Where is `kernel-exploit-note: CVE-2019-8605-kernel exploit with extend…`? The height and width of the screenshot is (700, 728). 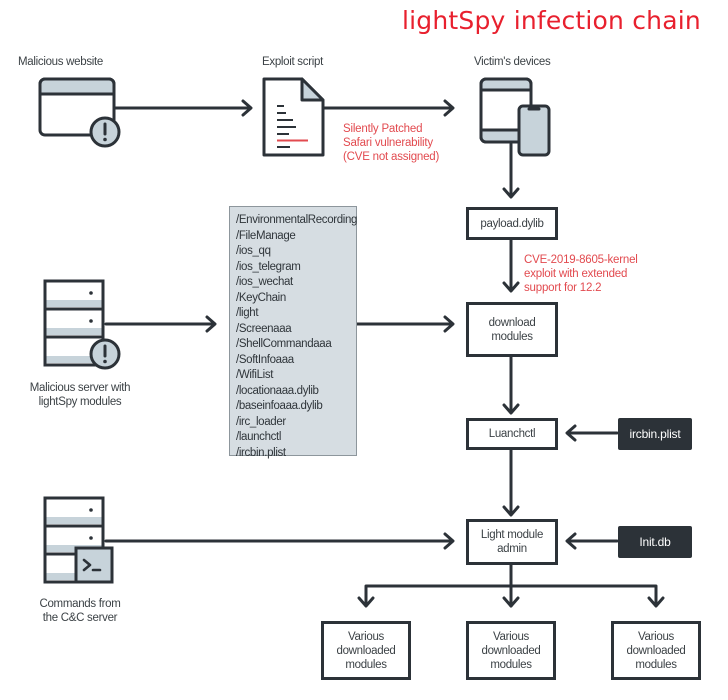 kernel-exploit-note: CVE-2019-8605-kernel exploit with extend… is located at coordinates (581, 274).